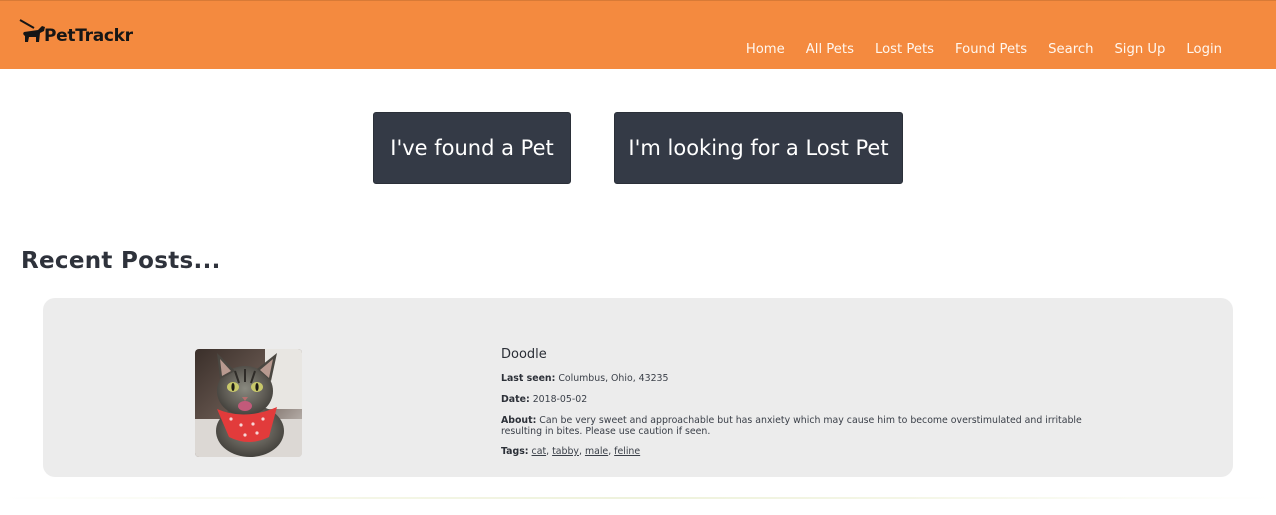 The height and width of the screenshot is (515, 1276). What do you see at coordinates (596, 451) in the screenshot?
I see `tag-link: male` at bounding box center [596, 451].